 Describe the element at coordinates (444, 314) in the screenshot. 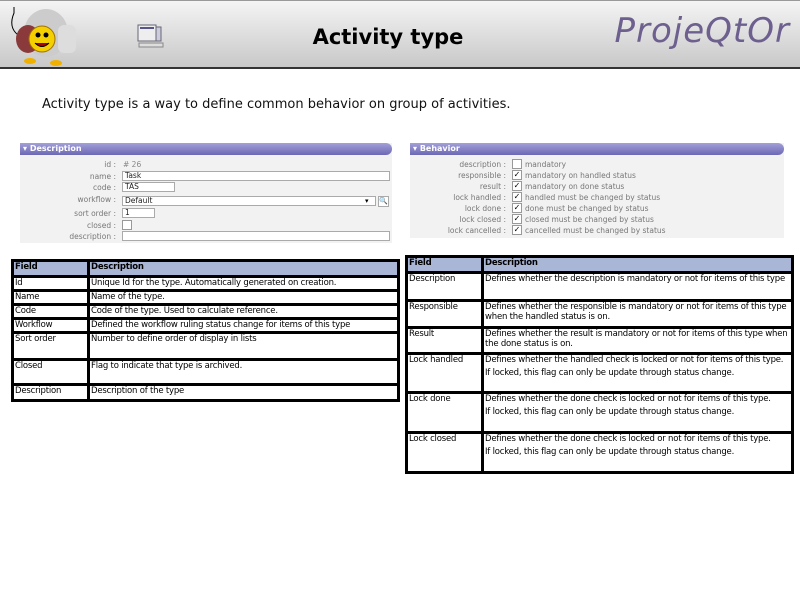

I see `field-cell: Responsible` at that location.